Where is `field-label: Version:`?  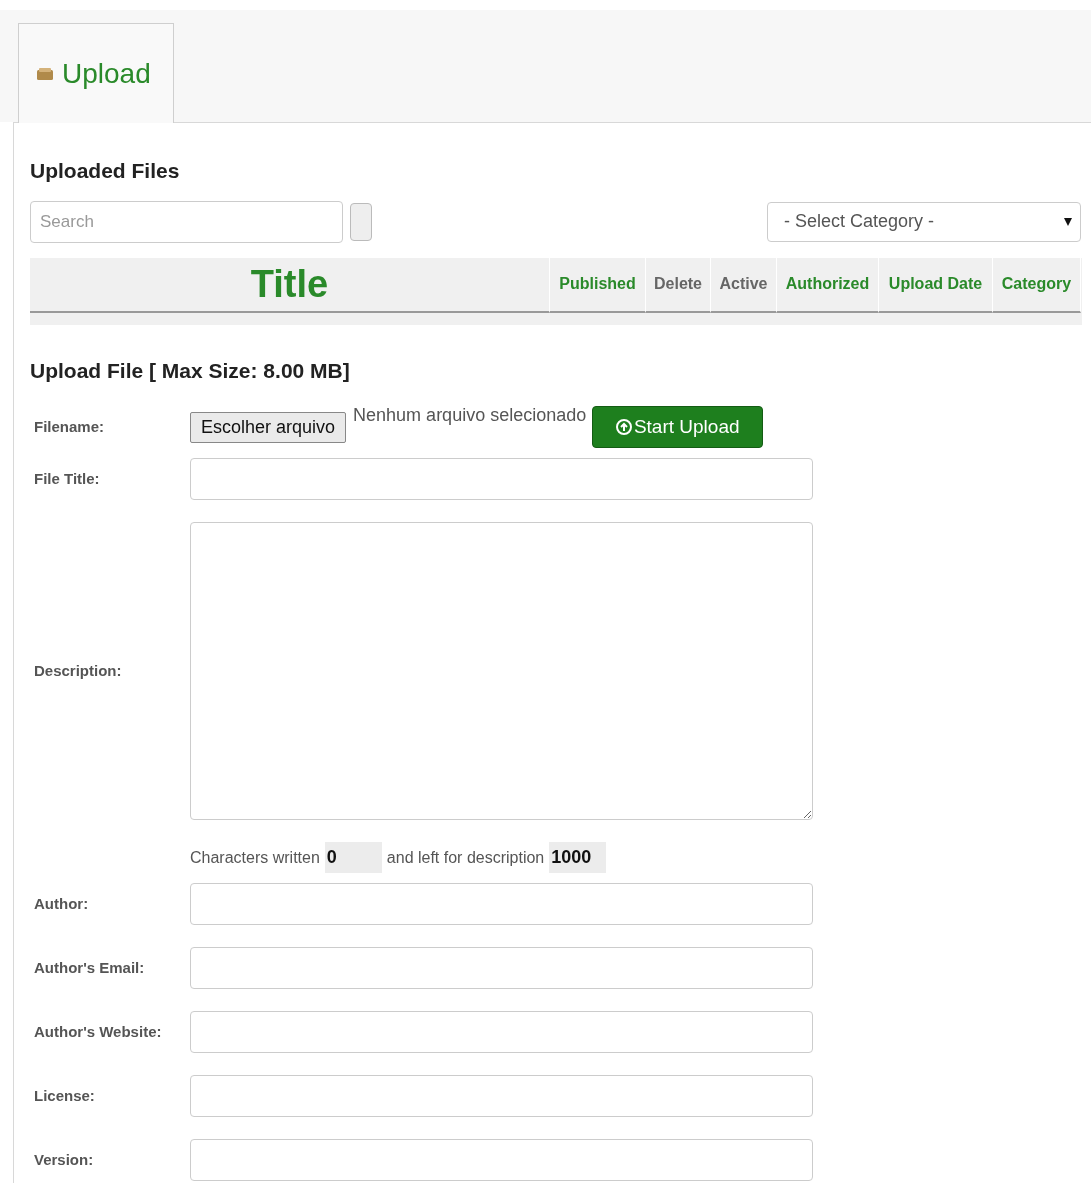 field-label: Version: is located at coordinates (64, 1159).